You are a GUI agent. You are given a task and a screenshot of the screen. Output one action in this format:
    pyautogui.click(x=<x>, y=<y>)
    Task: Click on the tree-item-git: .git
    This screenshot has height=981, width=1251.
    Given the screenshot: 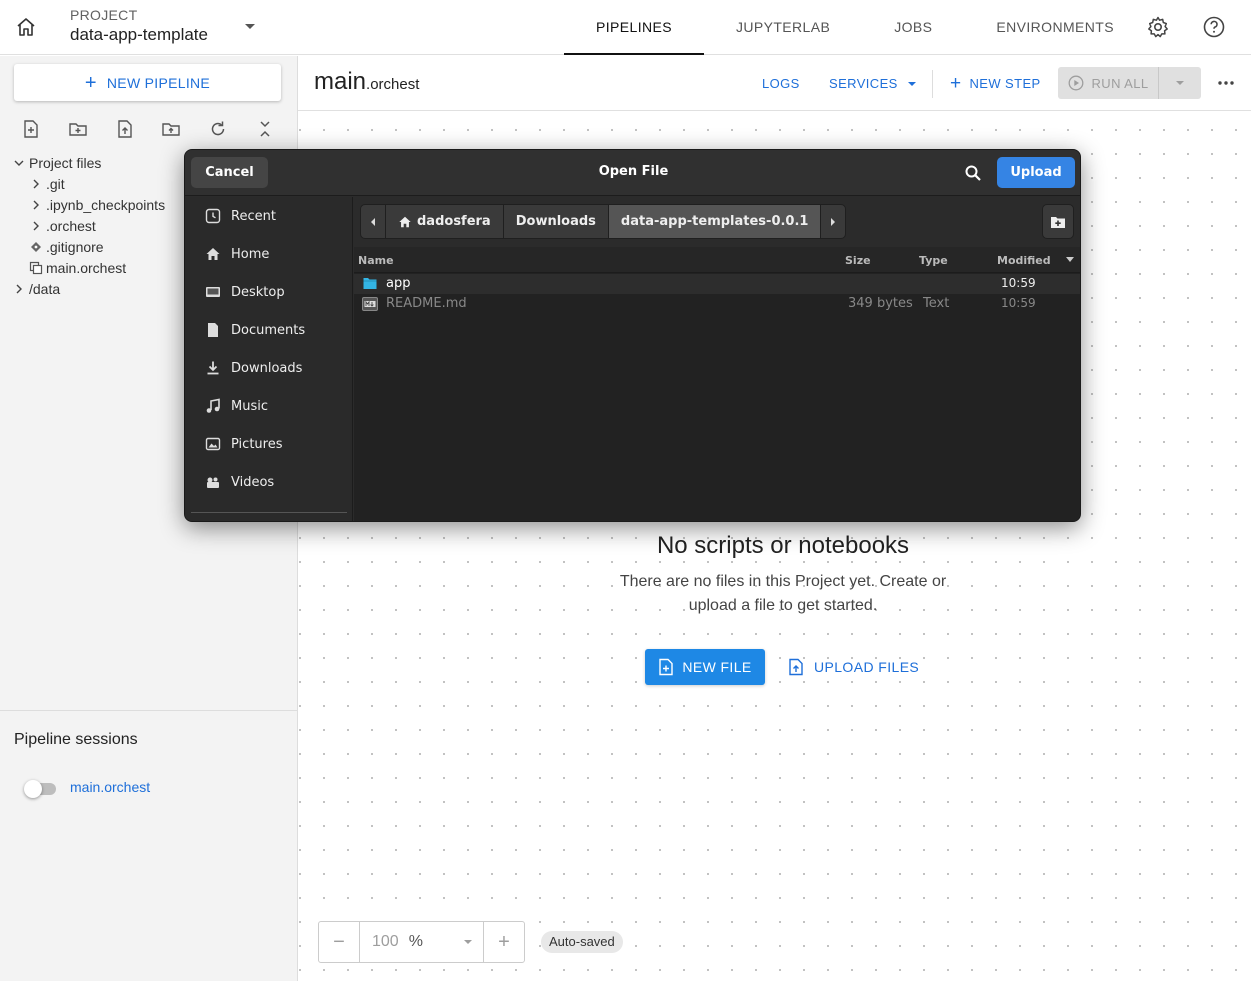 What is the action you would take?
    pyautogui.click(x=88, y=183)
    